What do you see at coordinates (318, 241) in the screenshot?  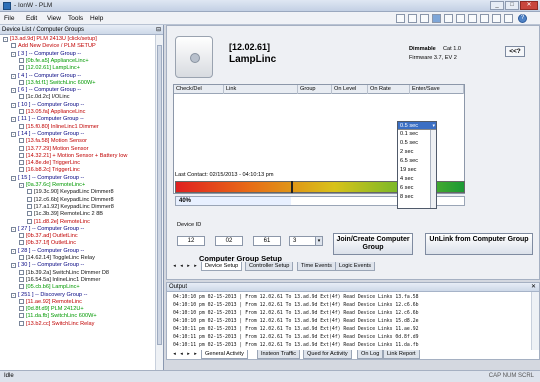 I see `chevron-down-icon: ▾` at bounding box center [318, 241].